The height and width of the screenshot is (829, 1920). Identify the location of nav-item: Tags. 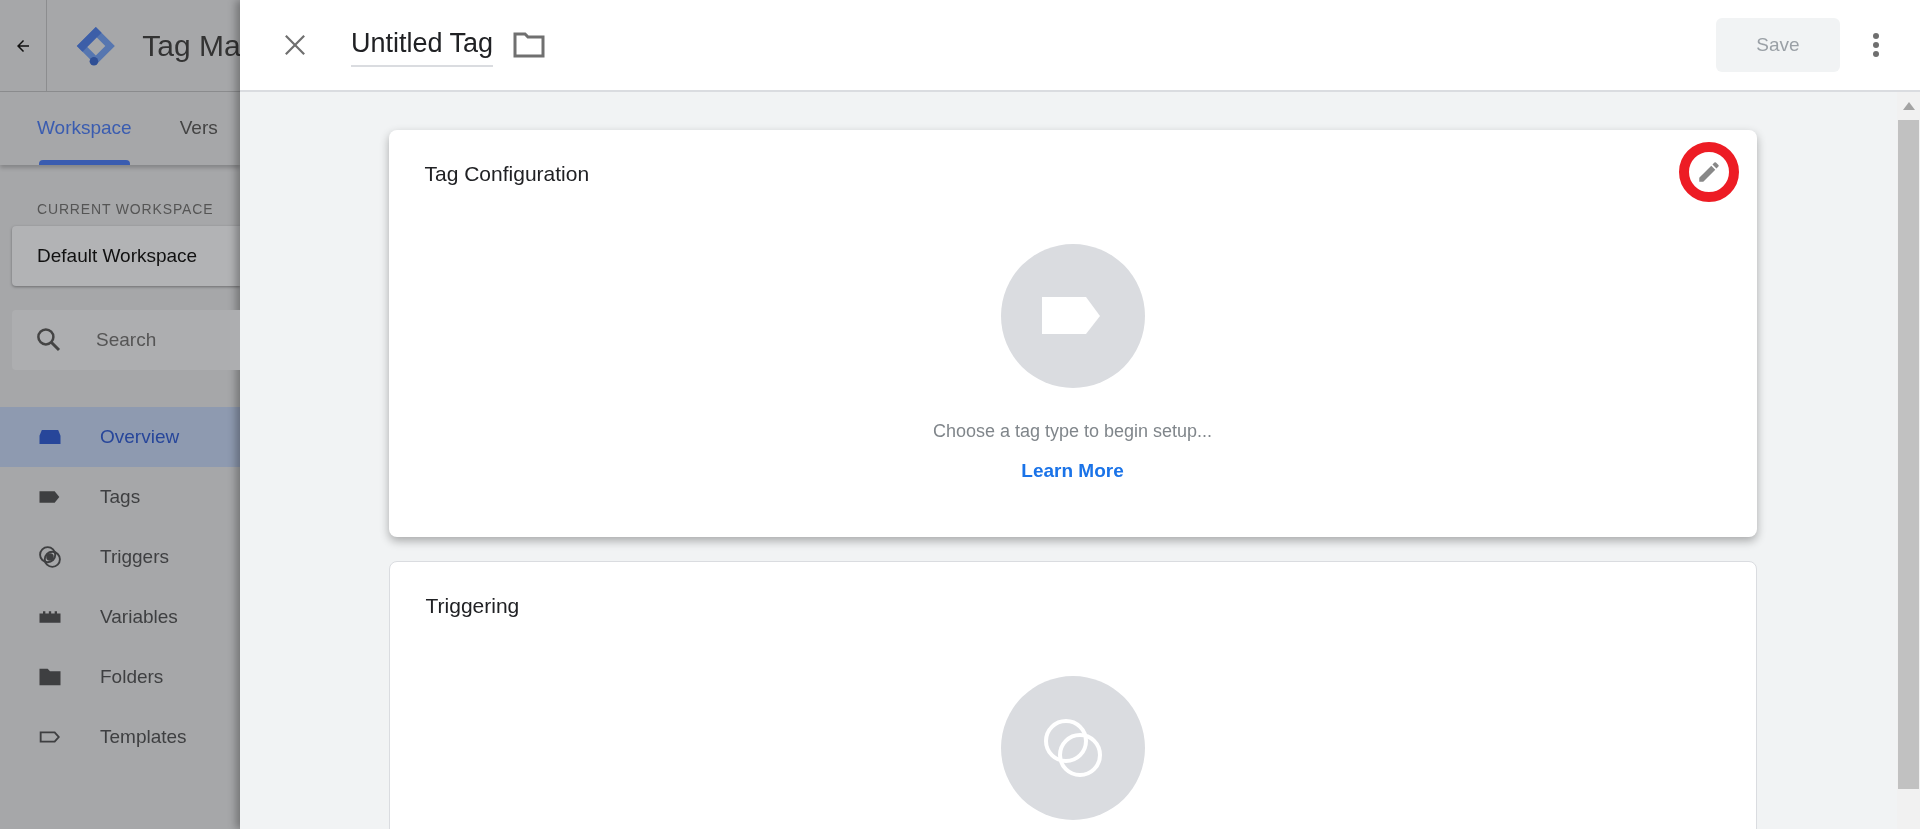
(120, 497).